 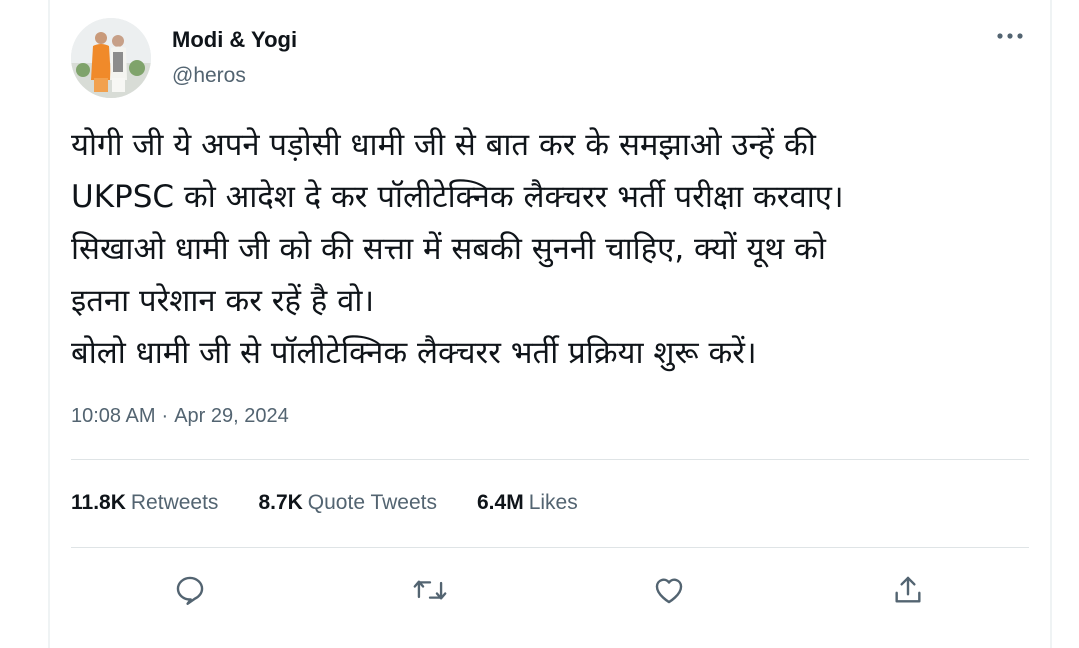 What do you see at coordinates (1051, 324) in the screenshot?
I see `column-border-right` at bounding box center [1051, 324].